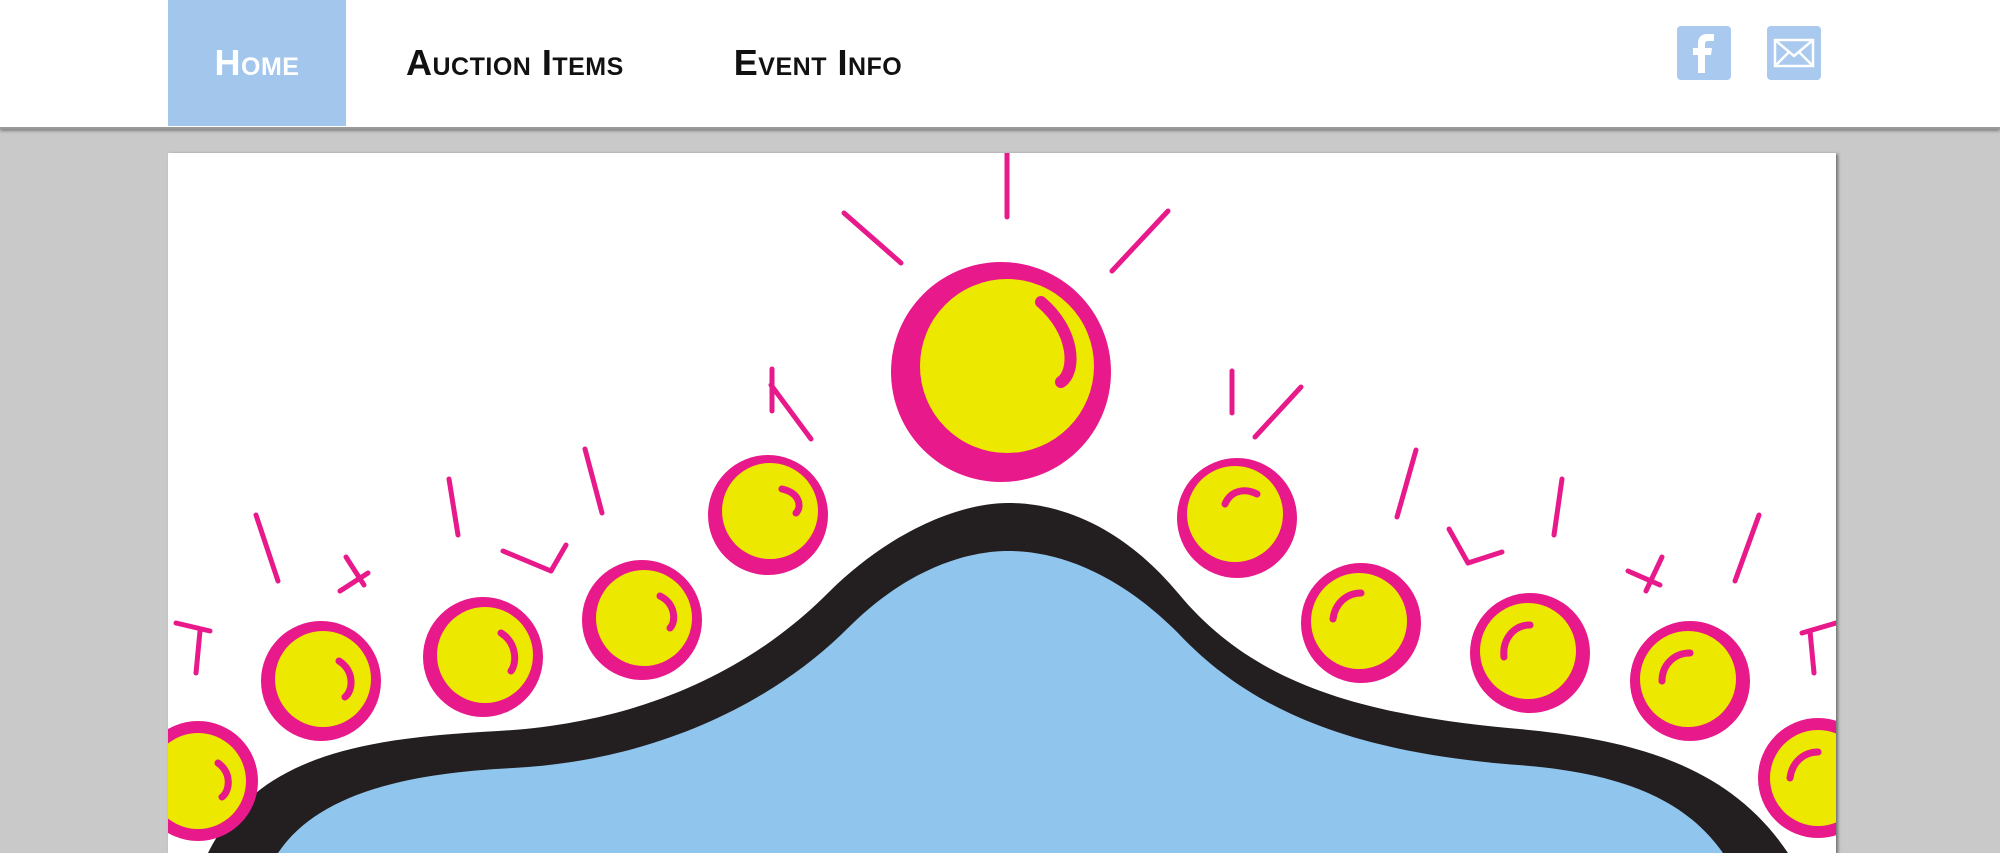 This screenshot has height=853, width=2000. I want to click on ball-top, so click(1001, 372).